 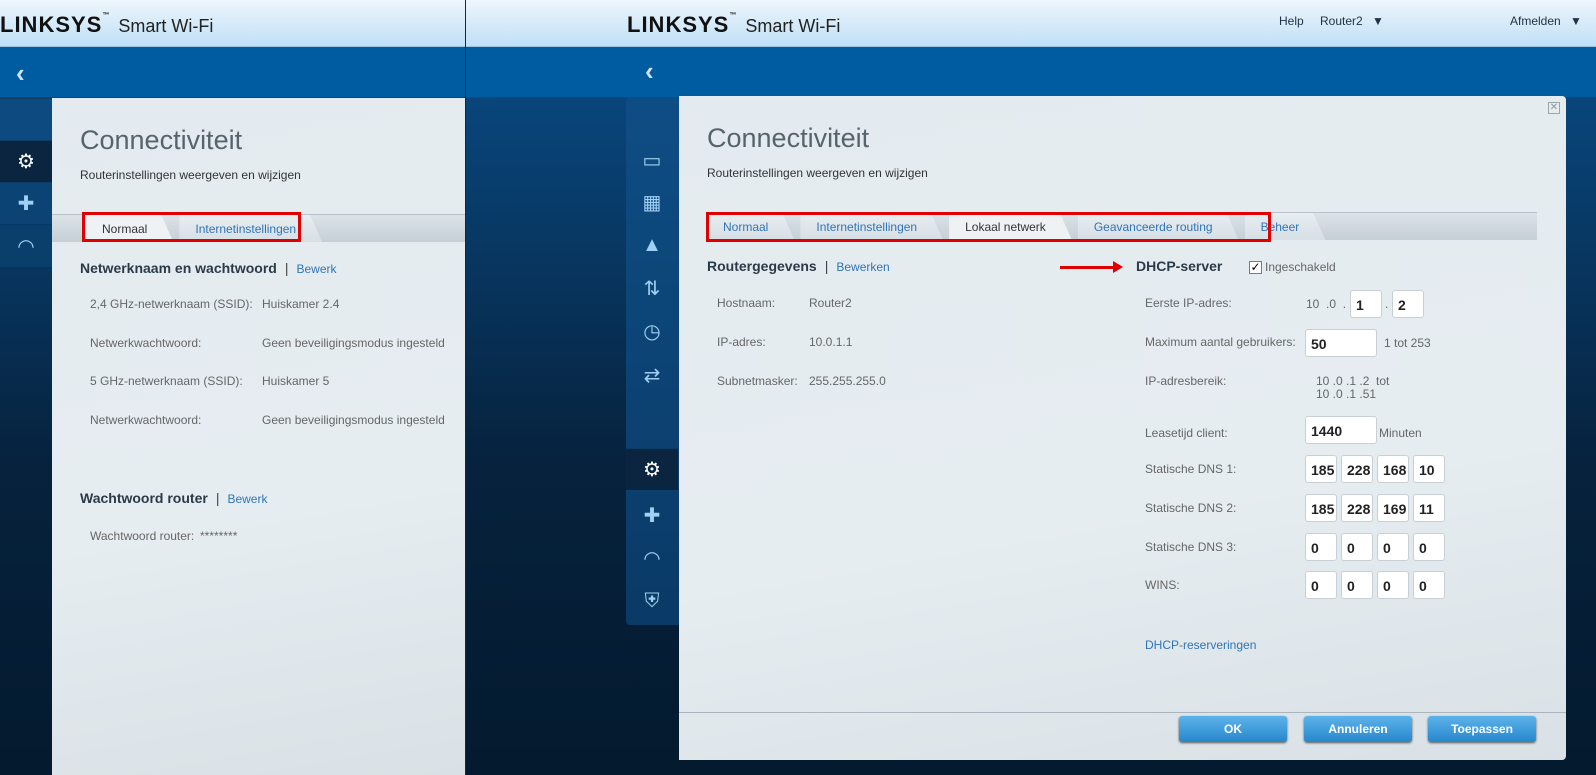 What do you see at coordinates (746, 303) in the screenshot?
I see `row-label: Hostnaam:` at bounding box center [746, 303].